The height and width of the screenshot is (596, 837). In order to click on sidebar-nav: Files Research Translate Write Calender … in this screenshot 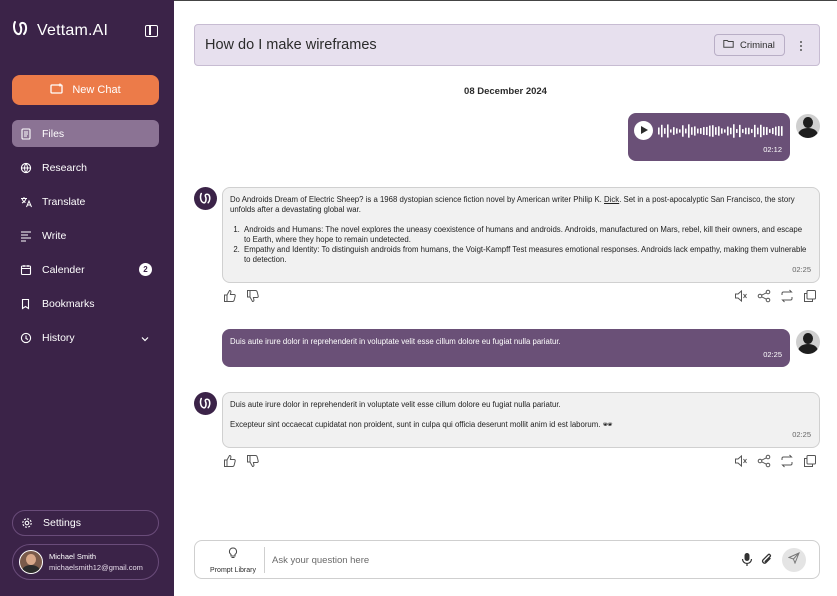, I will do `click(85, 239)`.